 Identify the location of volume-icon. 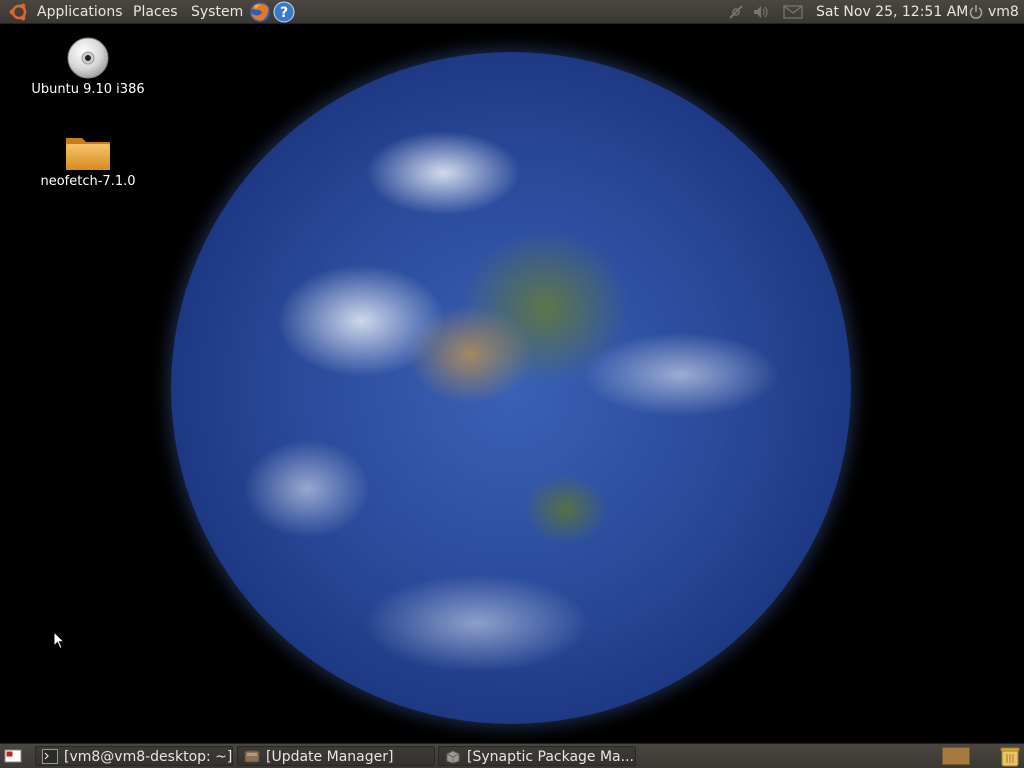
(761, 12).